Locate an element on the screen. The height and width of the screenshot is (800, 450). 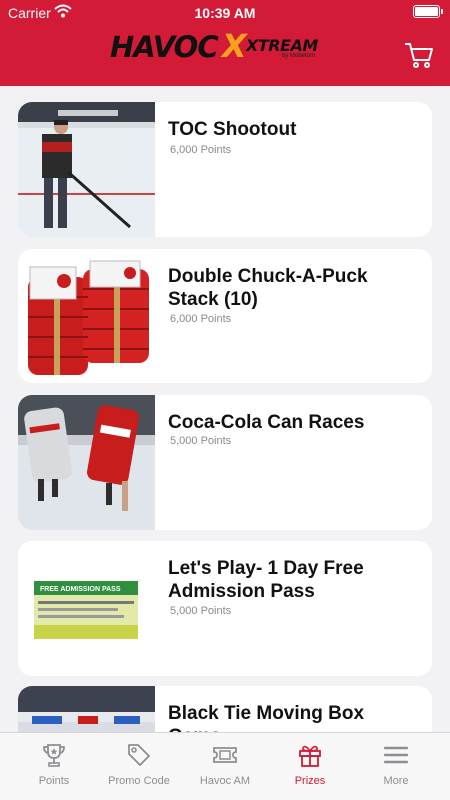
prize-title: Coca-Cola Can Races is located at coordinates (266, 422).